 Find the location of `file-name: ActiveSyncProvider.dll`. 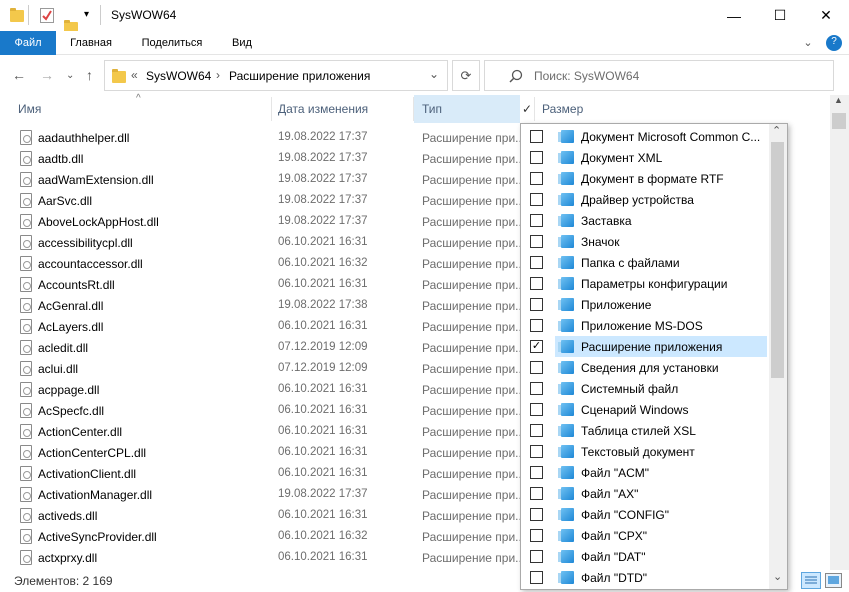

file-name: ActiveSyncProvider.dll is located at coordinates (97, 537).